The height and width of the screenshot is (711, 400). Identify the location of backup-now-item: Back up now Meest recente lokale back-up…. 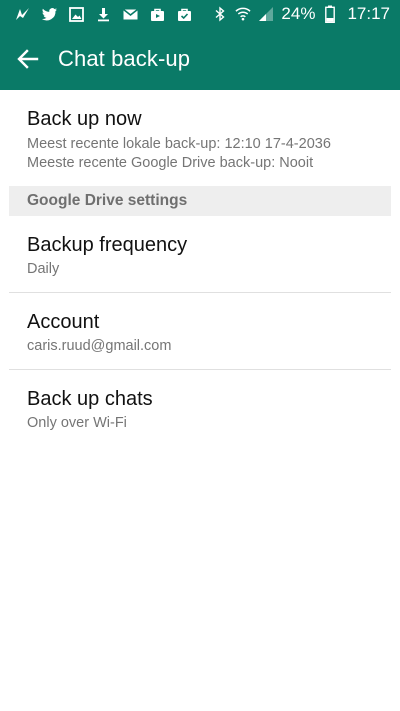
(200, 138).